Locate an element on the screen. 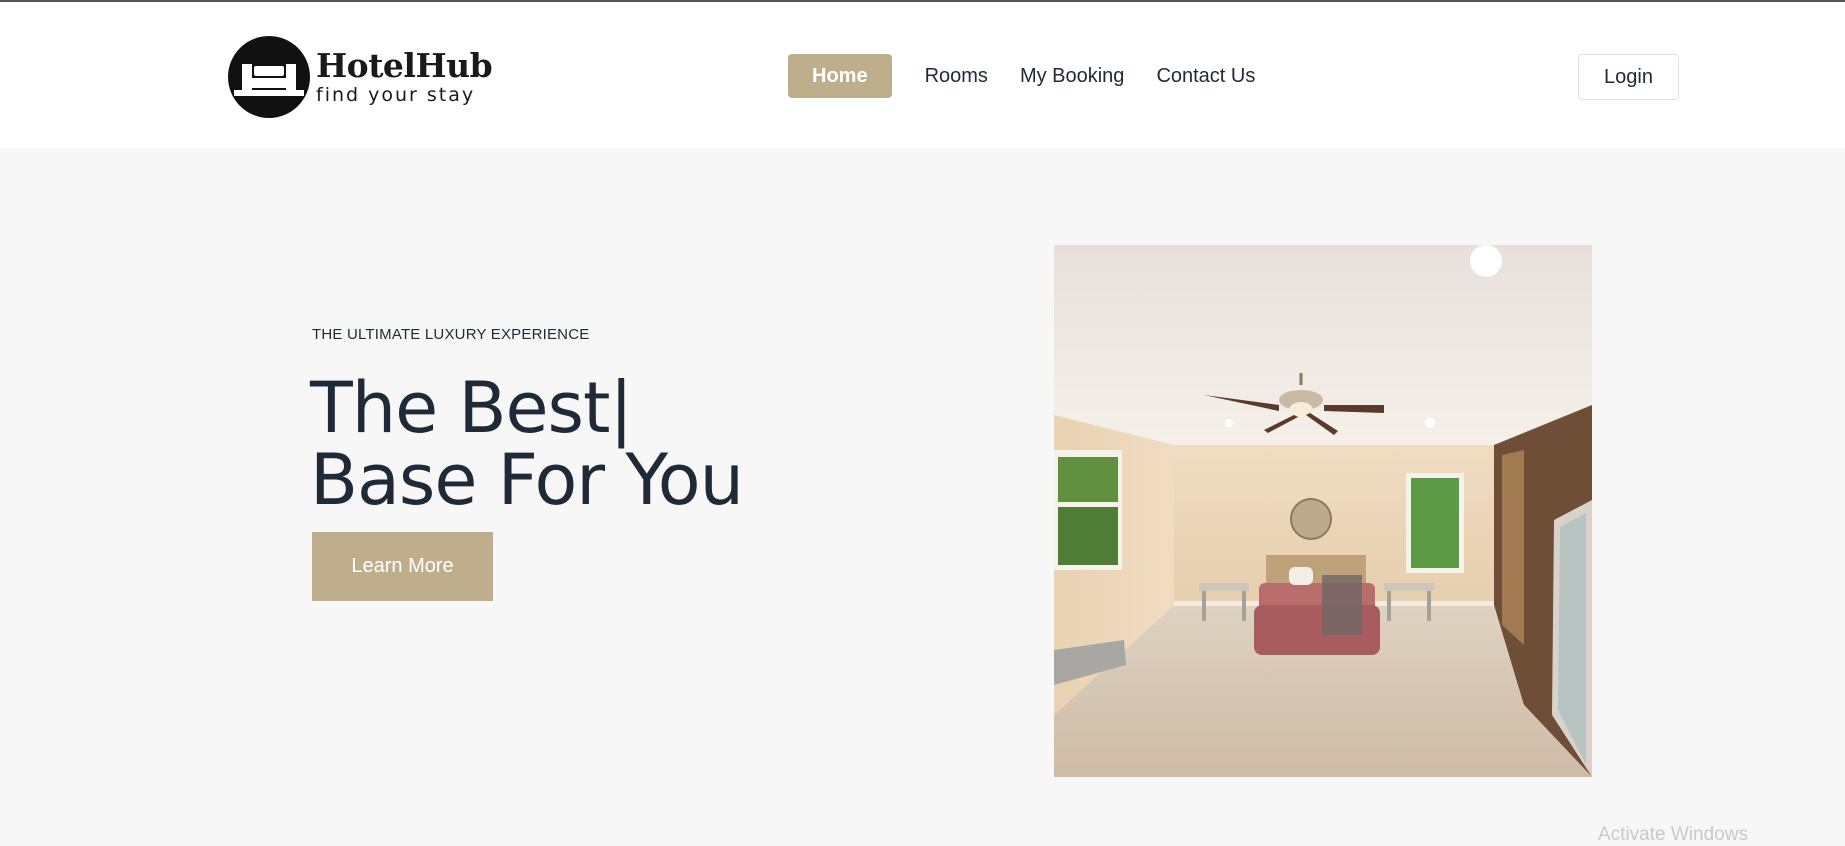 This screenshot has width=1845, height=846. os-watermark: Activate Windows is located at coordinates (1673, 834).